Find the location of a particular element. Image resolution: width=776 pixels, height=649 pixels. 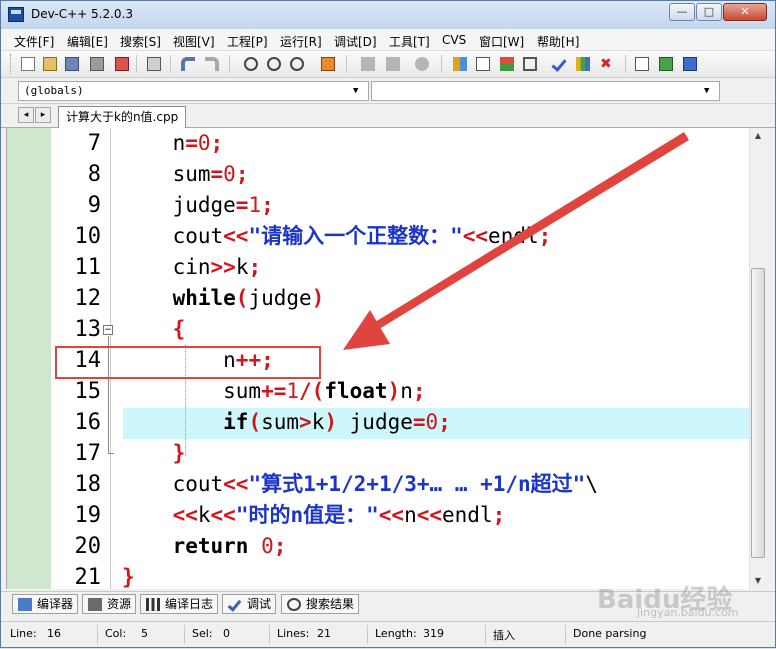

status-sel-label: Sel: is located at coordinates (202, 633).